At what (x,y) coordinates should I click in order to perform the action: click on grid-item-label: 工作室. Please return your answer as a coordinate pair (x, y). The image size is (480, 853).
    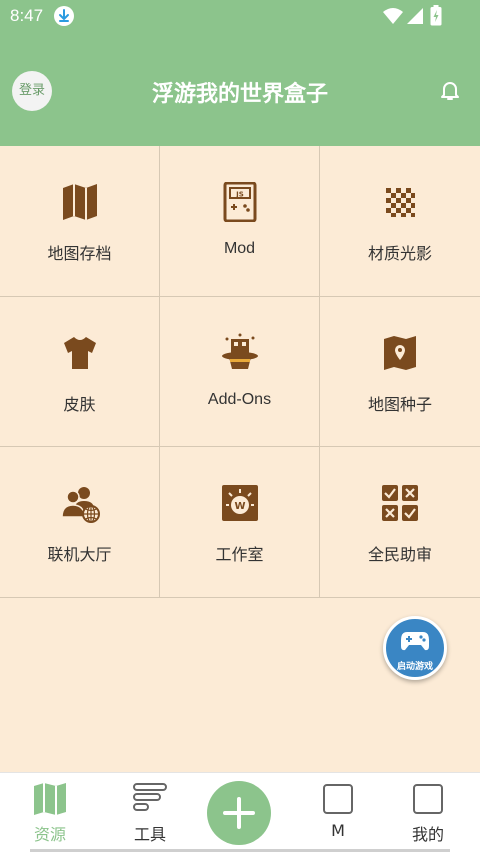
    Looking at the image, I should click on (239, 554).